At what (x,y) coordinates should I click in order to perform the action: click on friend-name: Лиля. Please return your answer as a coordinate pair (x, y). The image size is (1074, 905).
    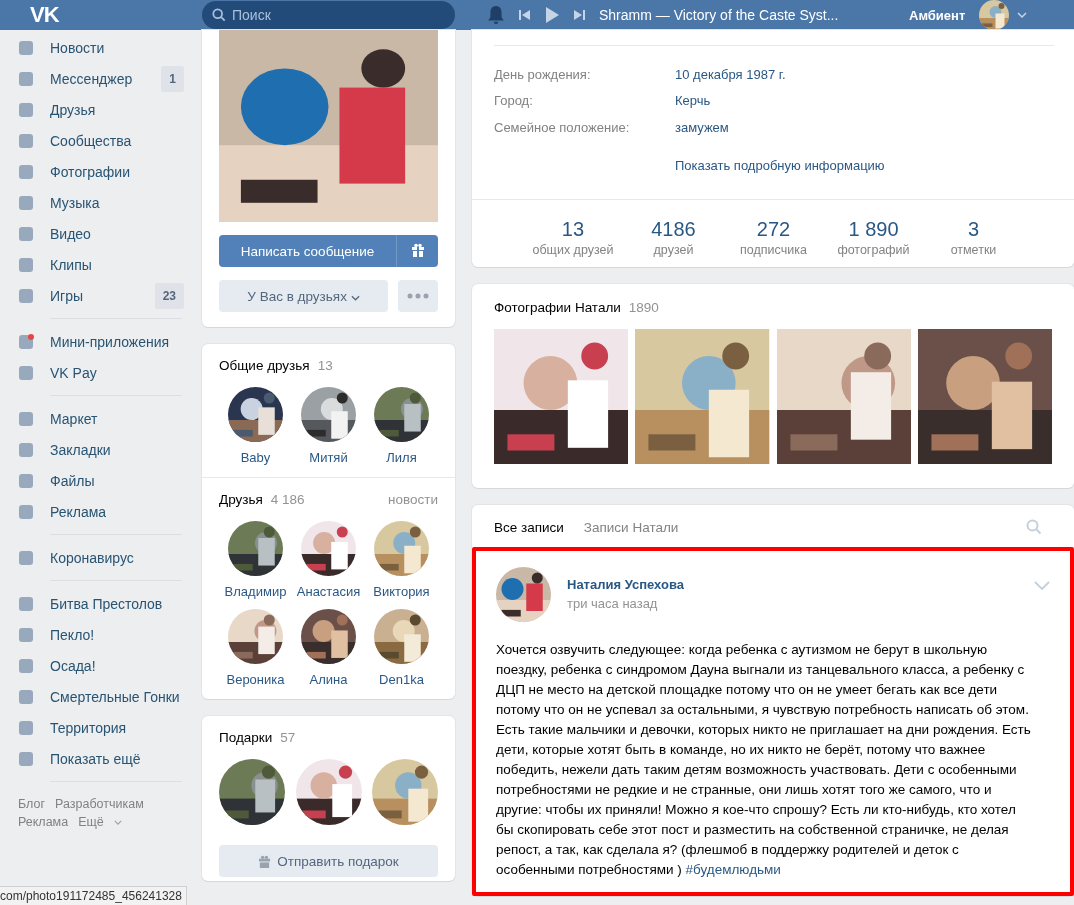
    Looking at the image, I should click on (401, 457).